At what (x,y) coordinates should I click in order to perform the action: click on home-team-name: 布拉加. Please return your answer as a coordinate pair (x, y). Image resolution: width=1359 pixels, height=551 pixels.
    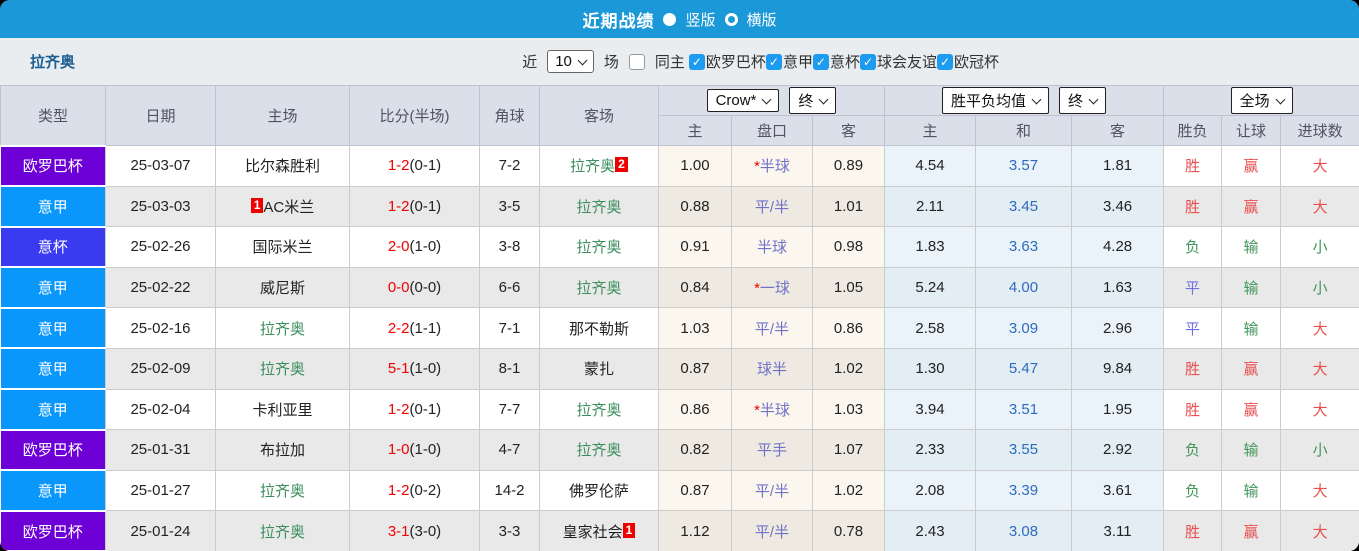
    Looking at the image, I should click on (282, 450).